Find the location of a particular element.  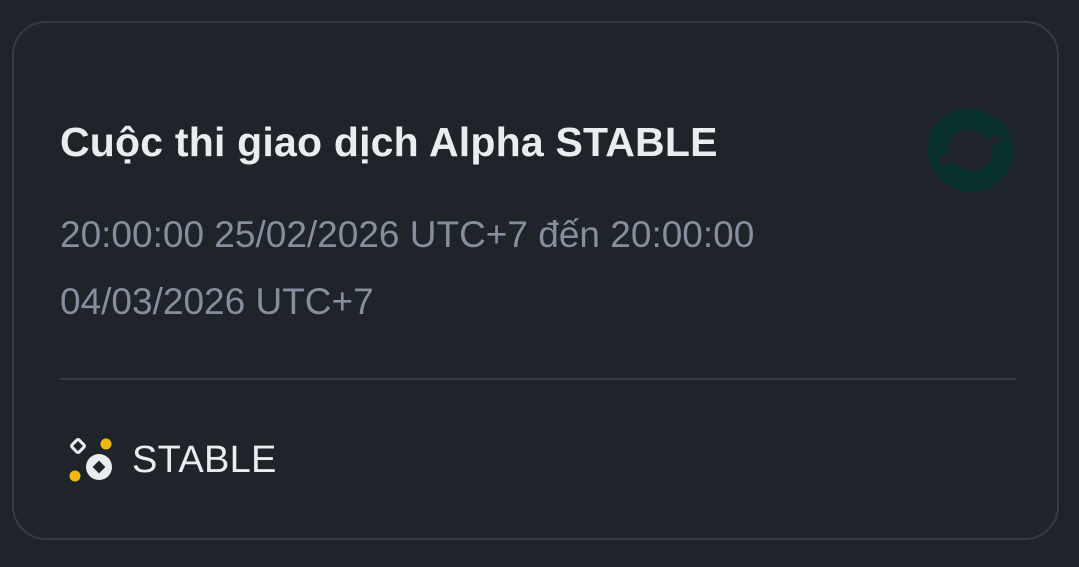

token-row: STABLE is located at coordinates (172, 460).